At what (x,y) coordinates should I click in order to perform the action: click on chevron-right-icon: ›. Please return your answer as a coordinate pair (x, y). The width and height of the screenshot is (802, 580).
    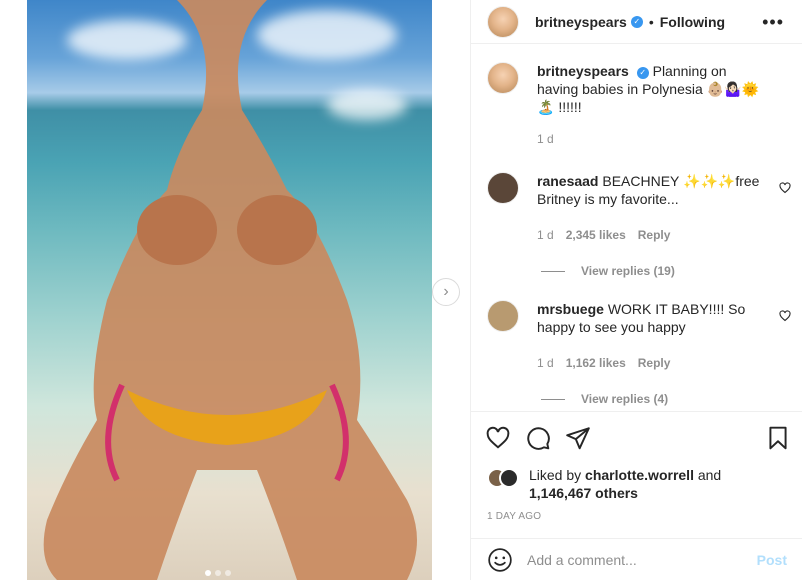
    Looking at the image, I should click on (446, 291).